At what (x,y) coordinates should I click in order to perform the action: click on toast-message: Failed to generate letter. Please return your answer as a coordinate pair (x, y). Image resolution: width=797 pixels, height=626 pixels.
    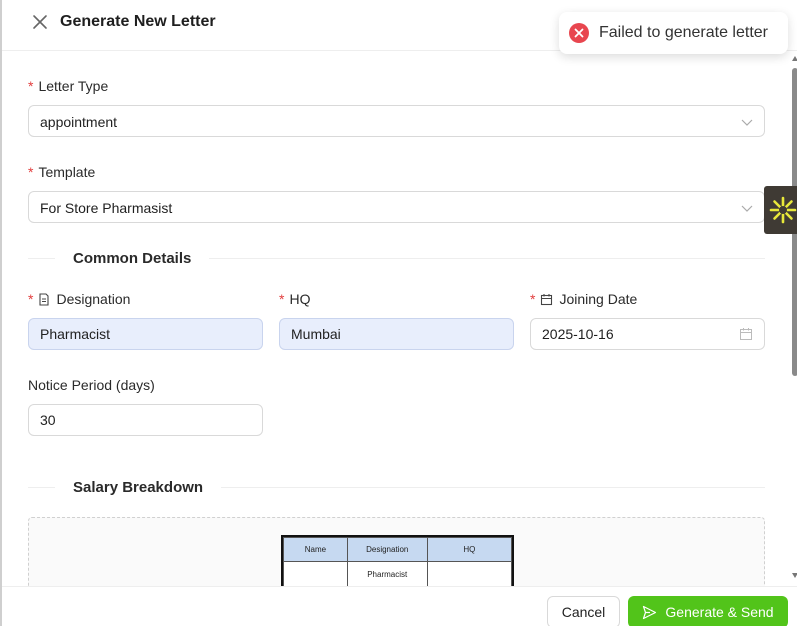
    Looking at the image, I should click on (683, 32).